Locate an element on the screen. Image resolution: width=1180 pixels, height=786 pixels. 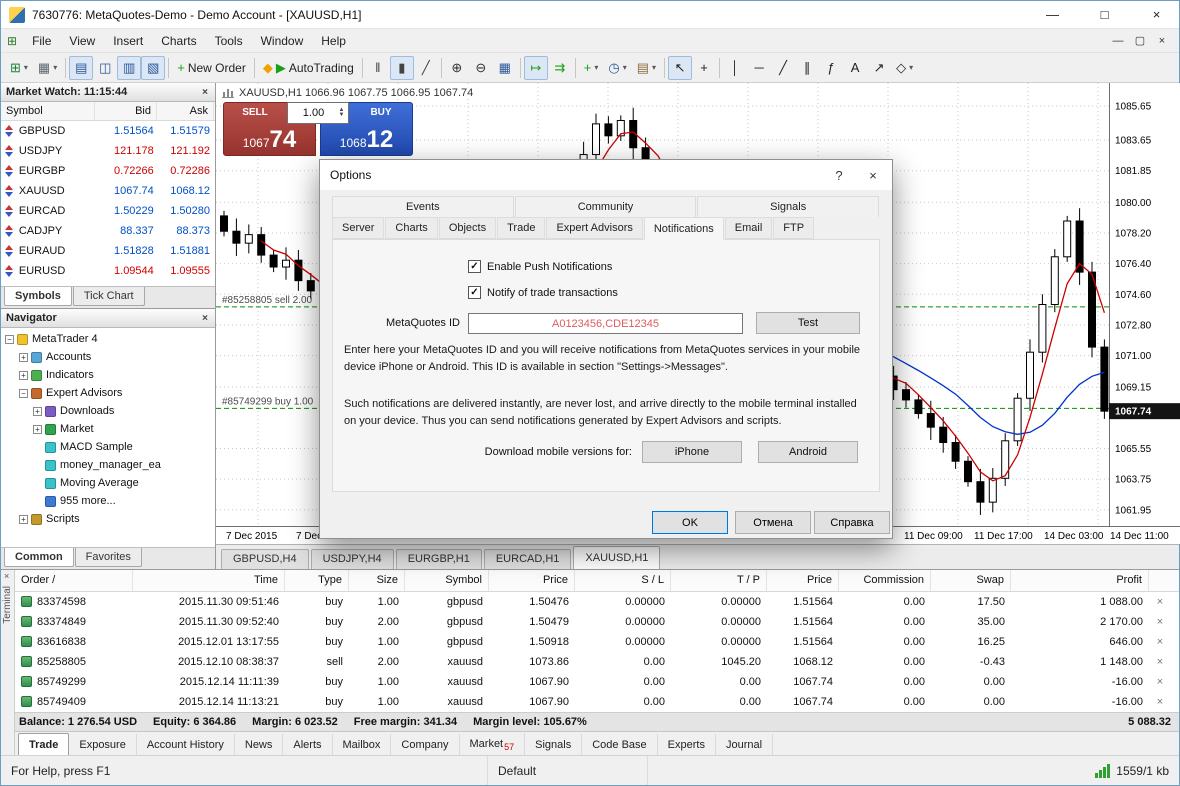
cancel-button: Отмена is located at coordinates (773, 522).